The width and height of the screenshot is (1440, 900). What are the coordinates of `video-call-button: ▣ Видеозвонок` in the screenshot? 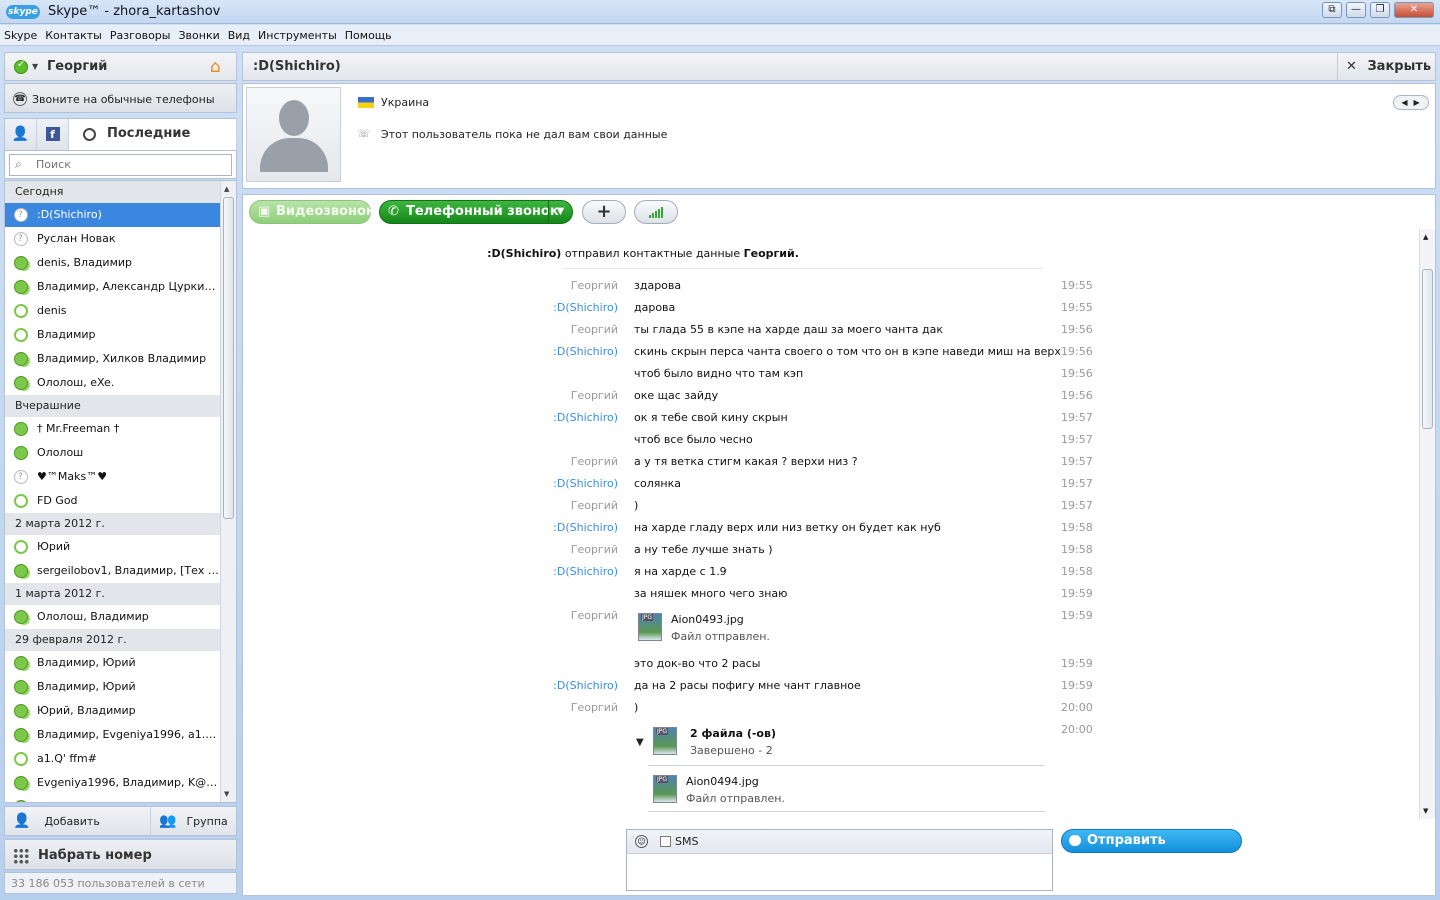 It's located at (312, 212).